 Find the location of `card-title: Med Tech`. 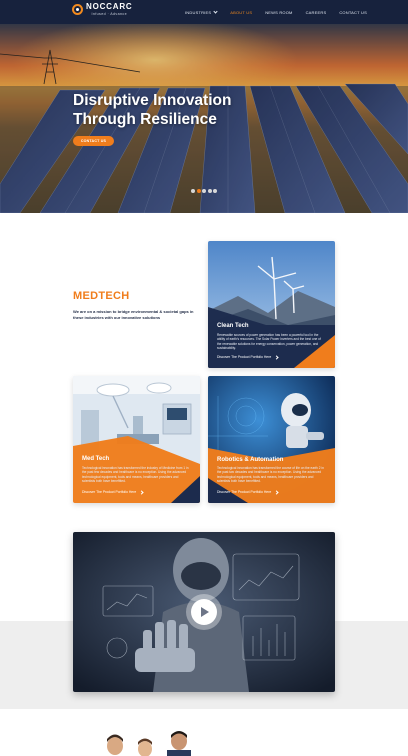

card-title: Med Tech is located at coordinates (96, 459).